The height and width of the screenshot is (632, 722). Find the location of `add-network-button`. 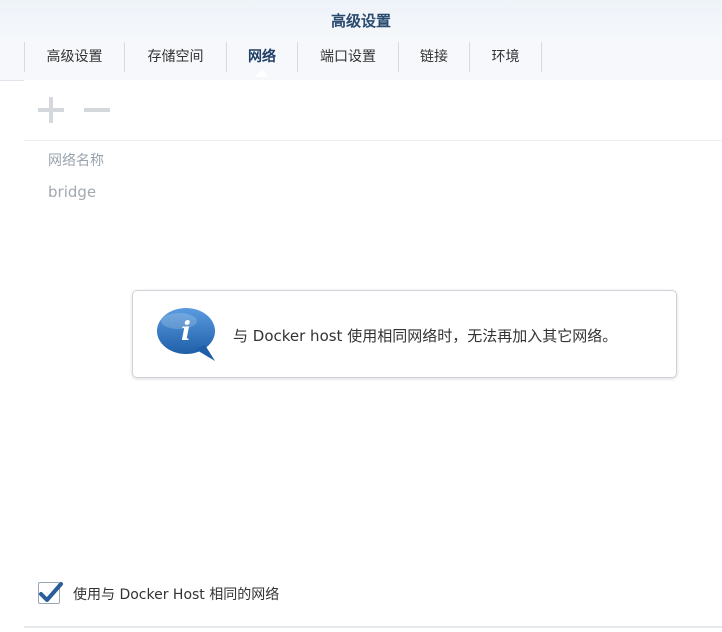

add-network-button is located at coordinates (52, 110).